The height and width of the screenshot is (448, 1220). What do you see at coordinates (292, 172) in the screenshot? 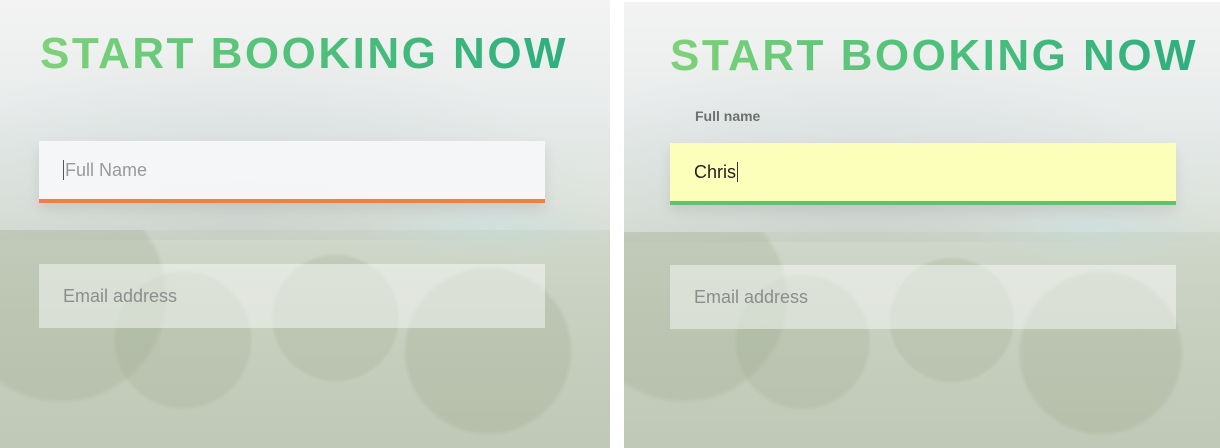
I see `full-name-input: Full Name` at bounding box center [292, 172].